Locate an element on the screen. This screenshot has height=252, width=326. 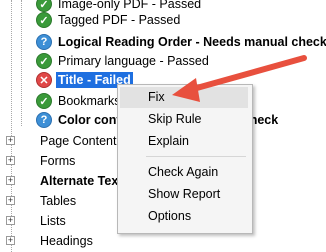
check-item-label: Tagged PDF - Passed is located at coordinates (119, 20).